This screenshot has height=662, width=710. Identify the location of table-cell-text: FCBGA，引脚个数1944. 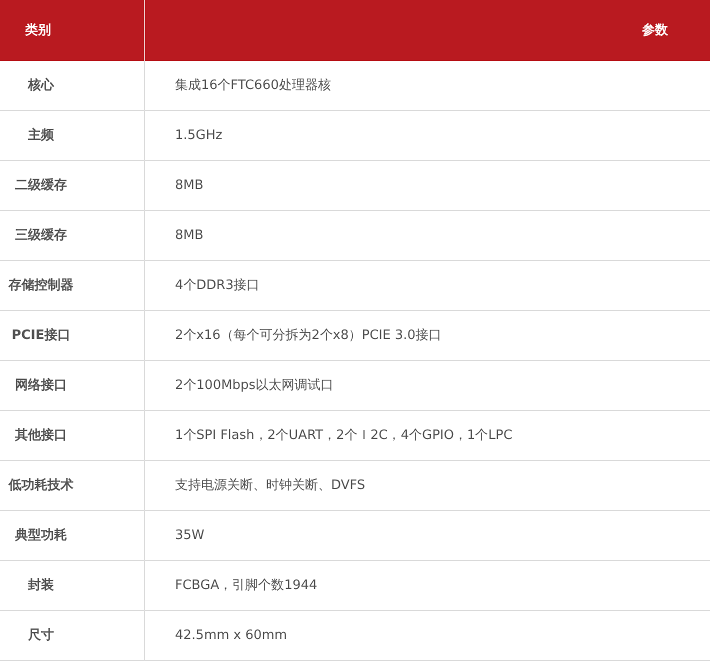
(246, 585).